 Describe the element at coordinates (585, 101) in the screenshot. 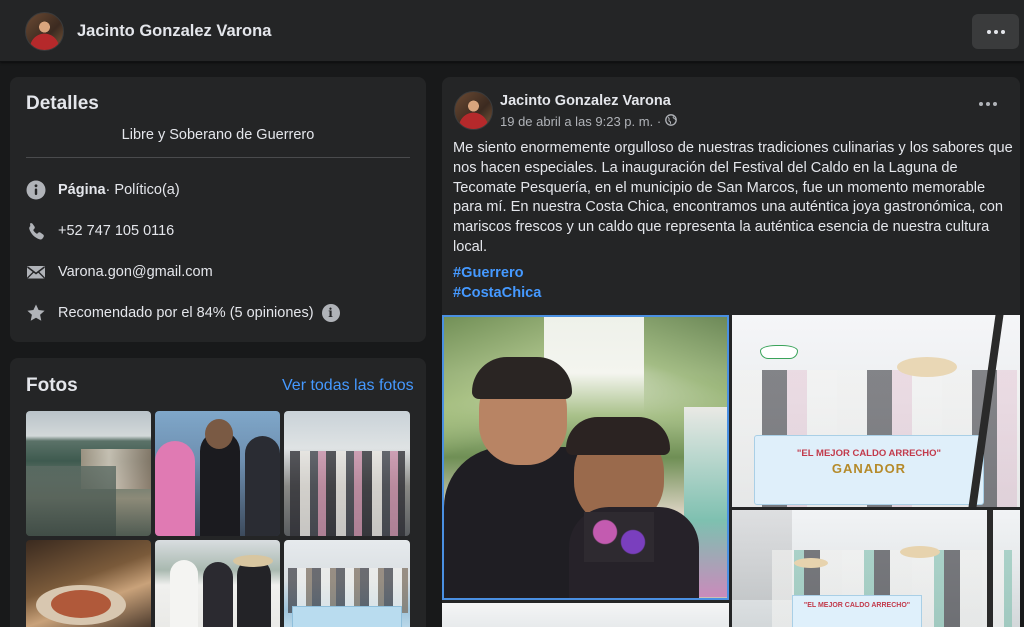

I see `post-author-name: Jacinto Gonzalez Varona` at that location.